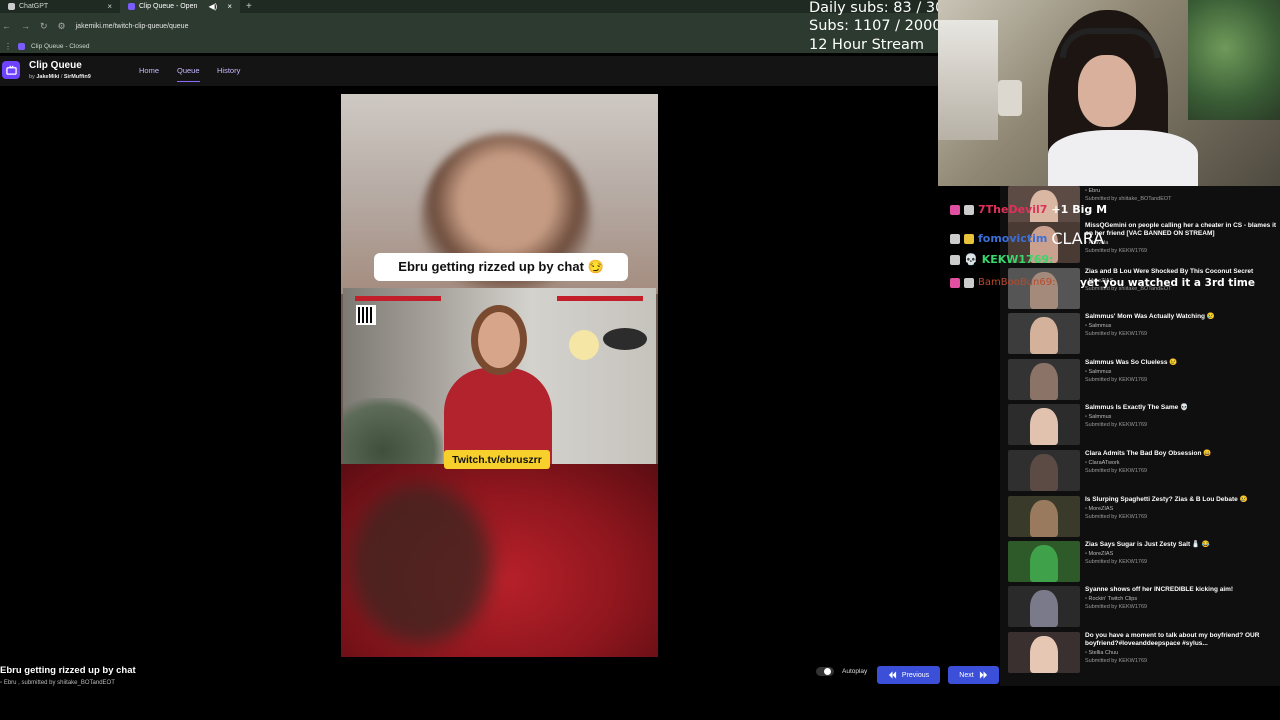 The image size is (1280, 720). What do you see at coordinates (11, 6) in the screenshot?
I see `chatgpt-favicon-icon` at bounding box center [11, 6].